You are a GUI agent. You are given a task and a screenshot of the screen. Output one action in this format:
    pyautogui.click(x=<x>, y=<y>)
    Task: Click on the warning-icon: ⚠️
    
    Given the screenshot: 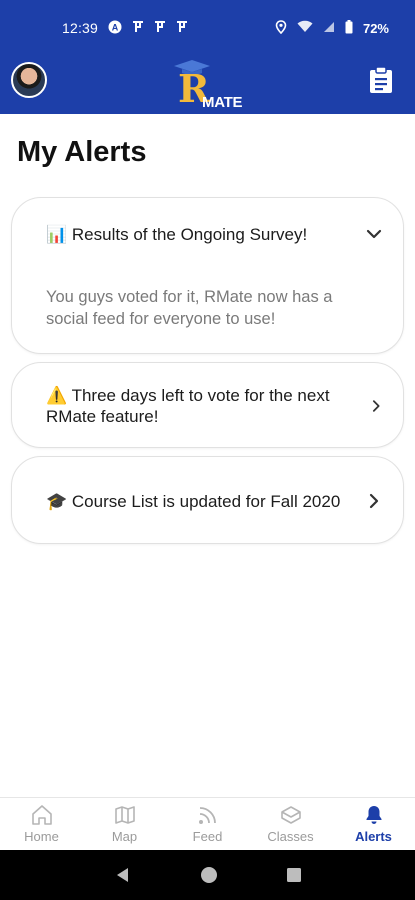 What is the action you would take?
    pyautogui.click(x=57, y=395)
    